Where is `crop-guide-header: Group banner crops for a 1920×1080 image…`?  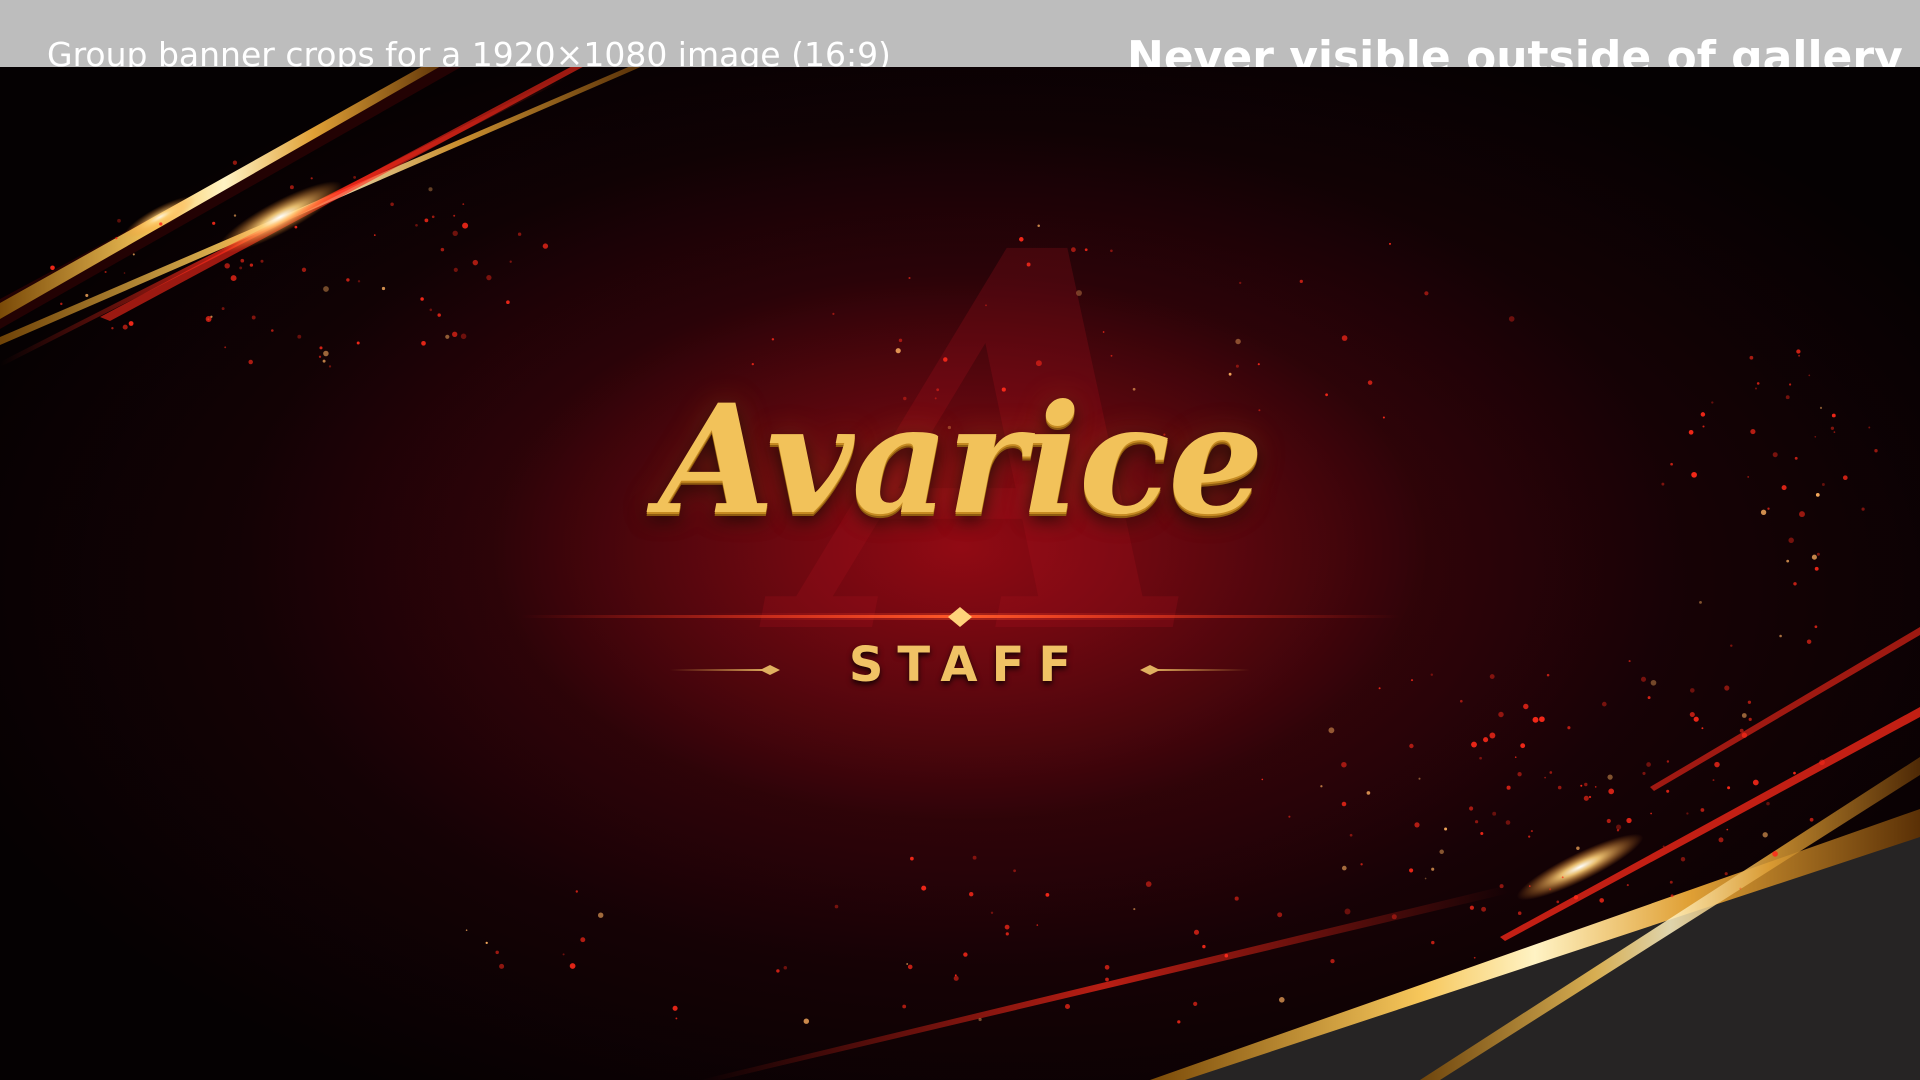
crop-guide-header: Group banner crops for a 1920×1080 image… is located at coordinates (960, 33).